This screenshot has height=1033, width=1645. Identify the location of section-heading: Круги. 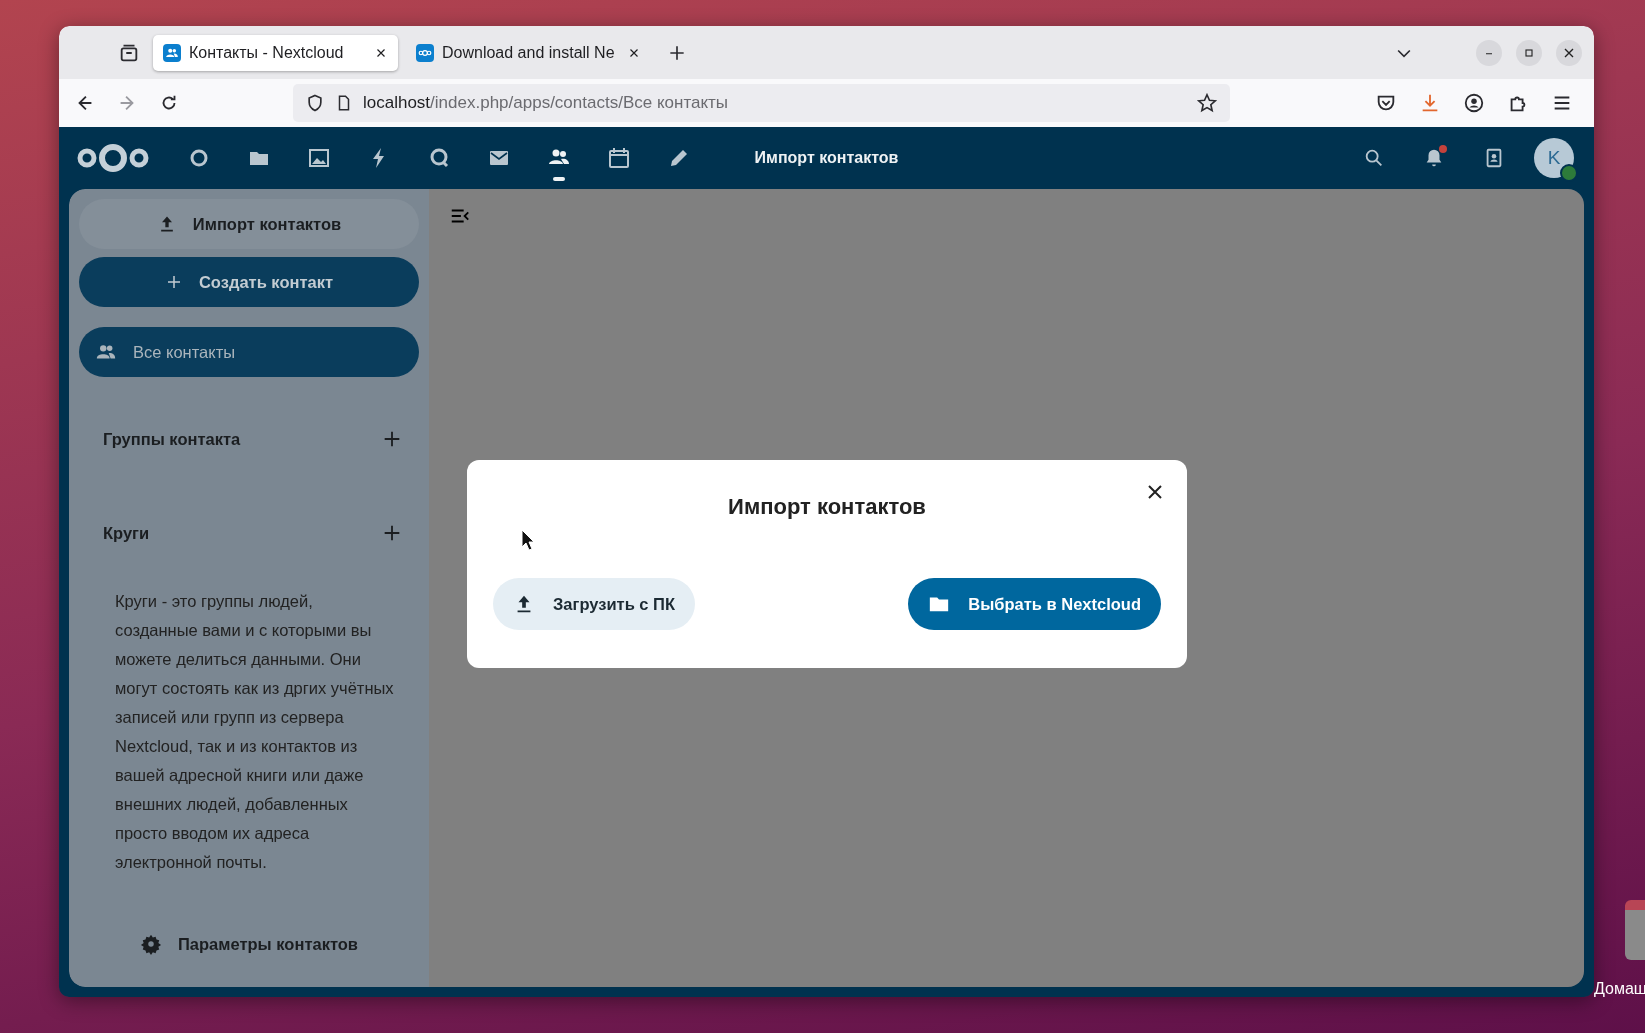
(126, 533).